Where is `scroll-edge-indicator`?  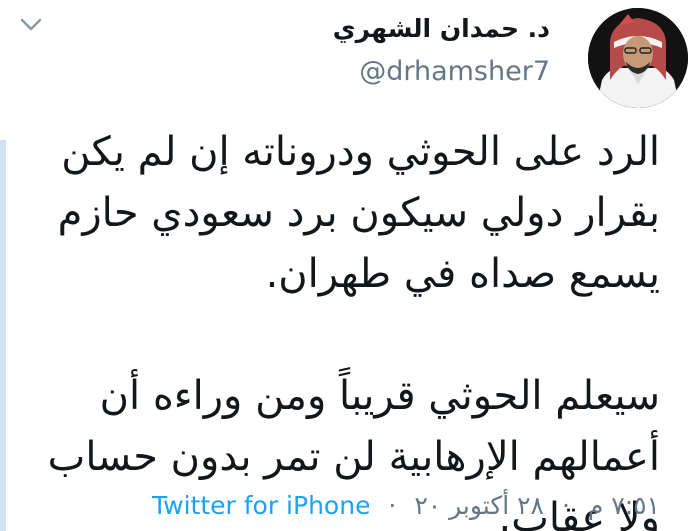 scroll-edge-indicator is located at coordinates (3, 335).